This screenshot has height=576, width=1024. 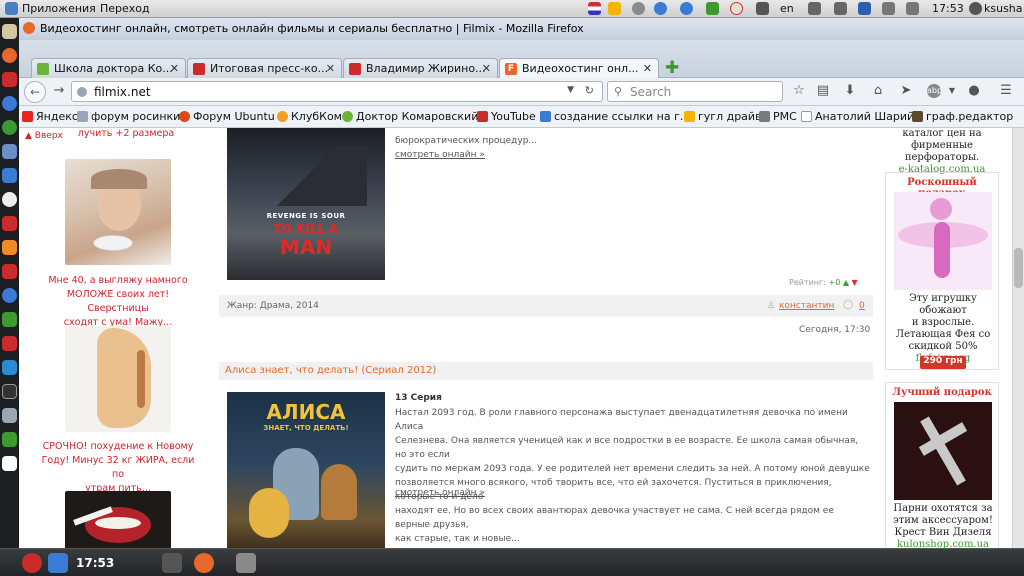 What do you see at coordinates (9, 31) in the screenshot?
I see `files-icon` at bounding box center [9, 31].